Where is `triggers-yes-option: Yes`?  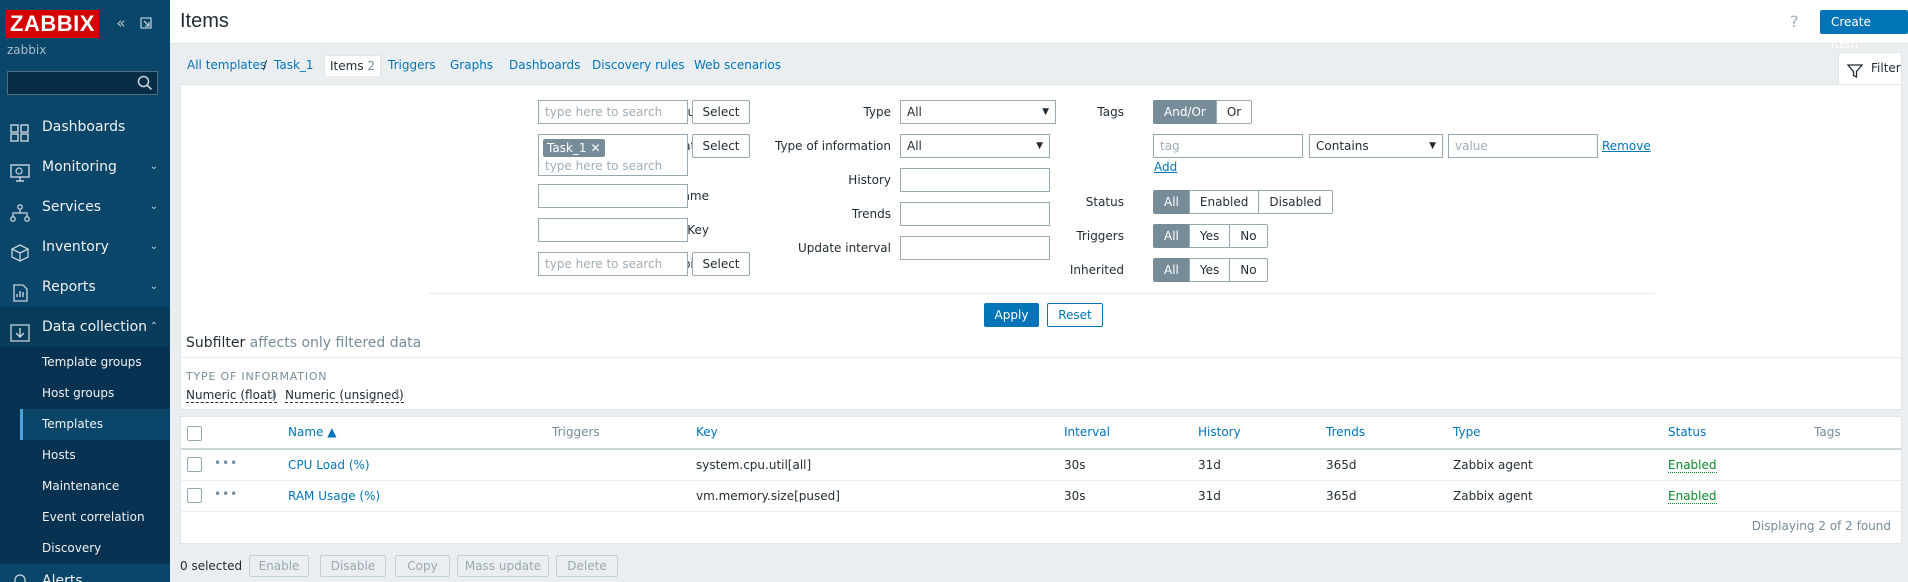 triggers-yes-option: Yes is located at coordinates (1209, 236).